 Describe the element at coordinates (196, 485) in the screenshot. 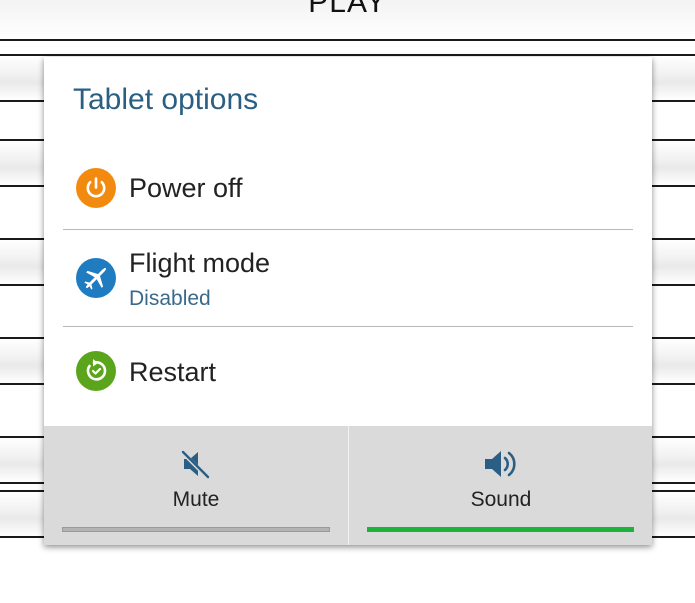

I see `mute-button: Mute` at that location.